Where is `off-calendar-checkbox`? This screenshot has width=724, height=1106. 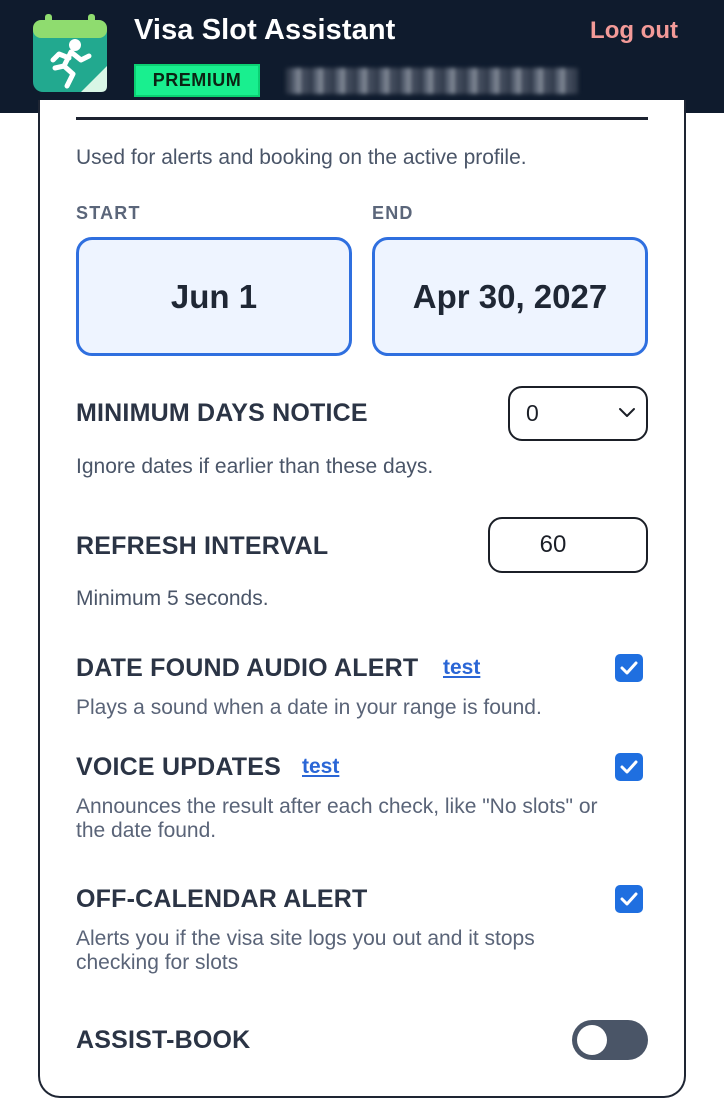
off-calendar-checkbox is located at coordinates (629, 899).